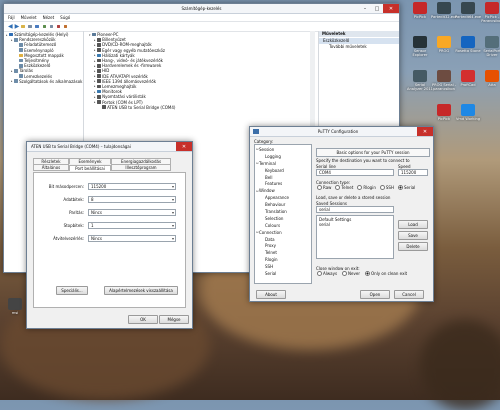 Image resolution: width=500 pixels, height=410 pixels. What do you see at coordinates (92, 199) in the screenshot?
I see `port-field-value: 8` at bounding box center [92, 199].